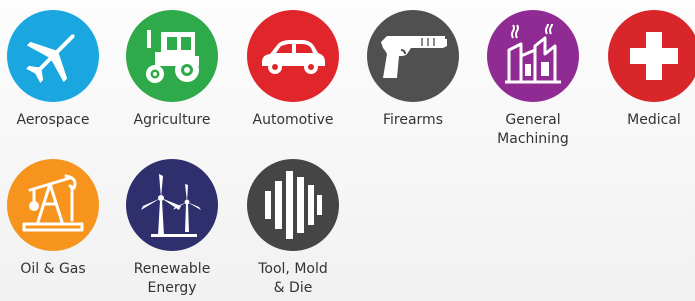 This screenshot has height=301, width=695. What do you see at coordinates (172, 278) in the screenshot?
I see `renewable-energy-label: Renewable Energy` at bounding box center [172, 278].